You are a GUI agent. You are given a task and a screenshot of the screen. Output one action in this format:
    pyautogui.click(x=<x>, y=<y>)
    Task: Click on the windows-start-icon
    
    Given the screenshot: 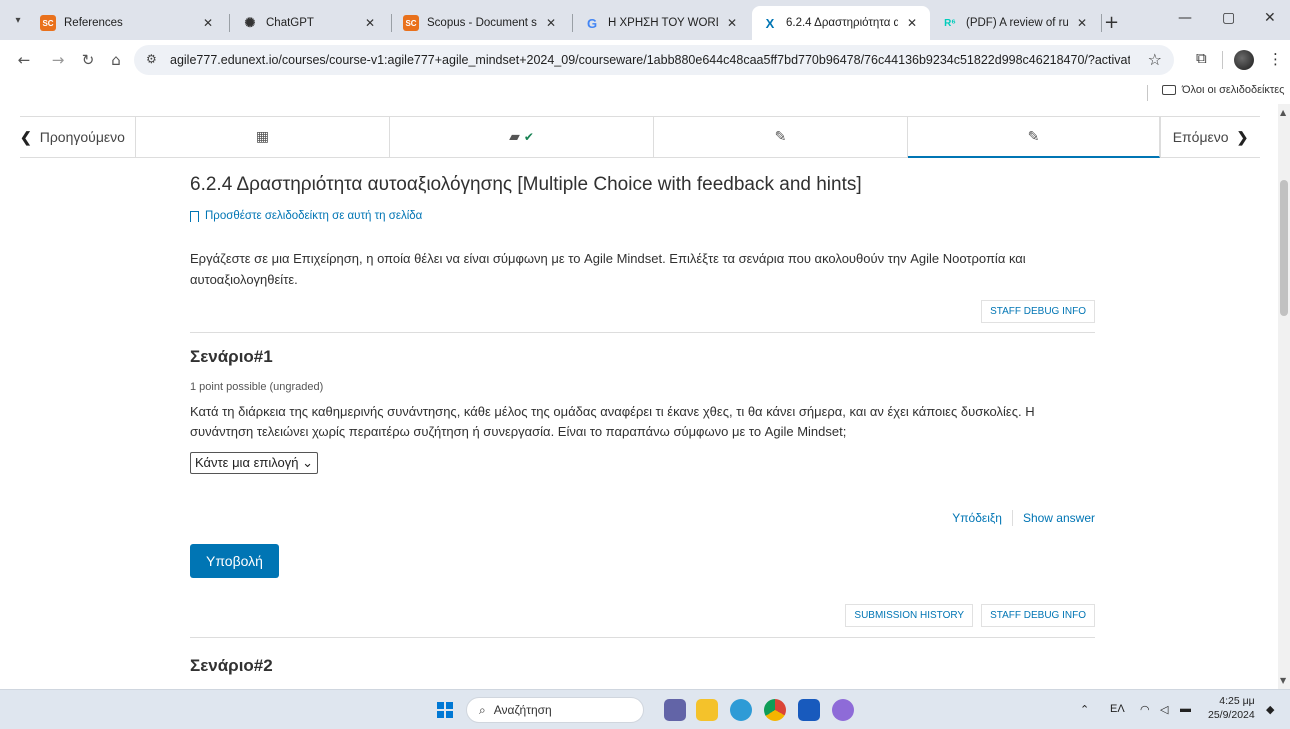 What is the action you would take?
    pyautogui.click(x=445, y=710)
    